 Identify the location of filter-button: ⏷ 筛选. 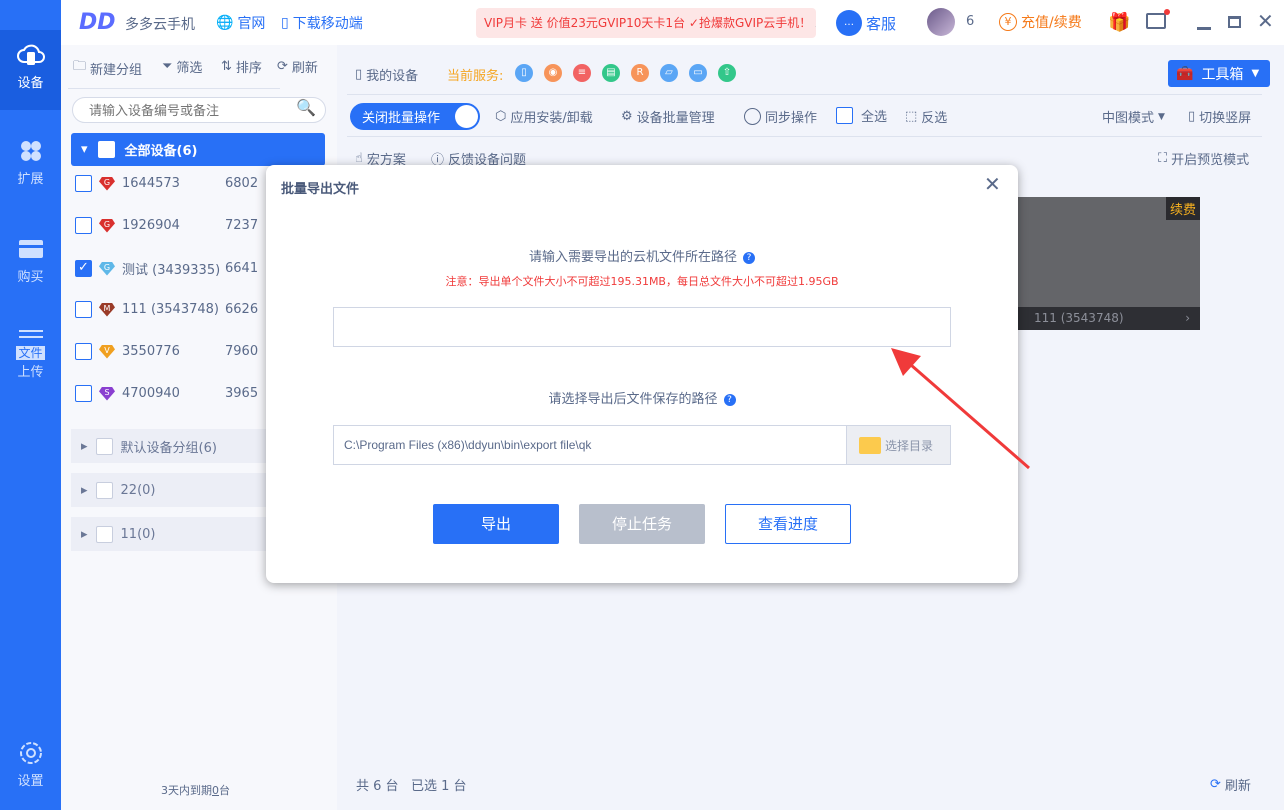
(182, 66).